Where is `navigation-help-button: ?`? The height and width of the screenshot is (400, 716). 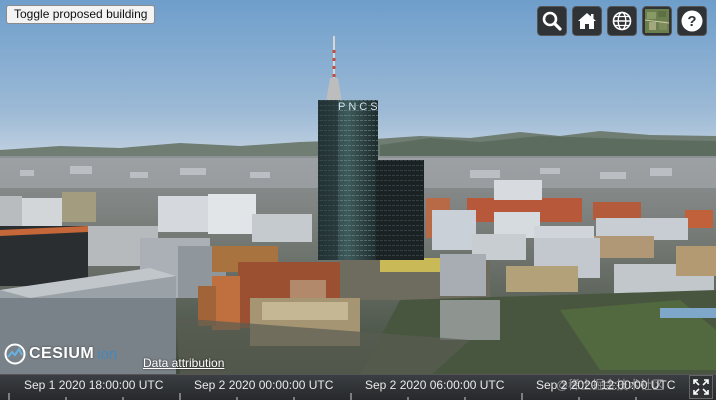 navigation-help-button: ? is located at coordinates (692, 21).